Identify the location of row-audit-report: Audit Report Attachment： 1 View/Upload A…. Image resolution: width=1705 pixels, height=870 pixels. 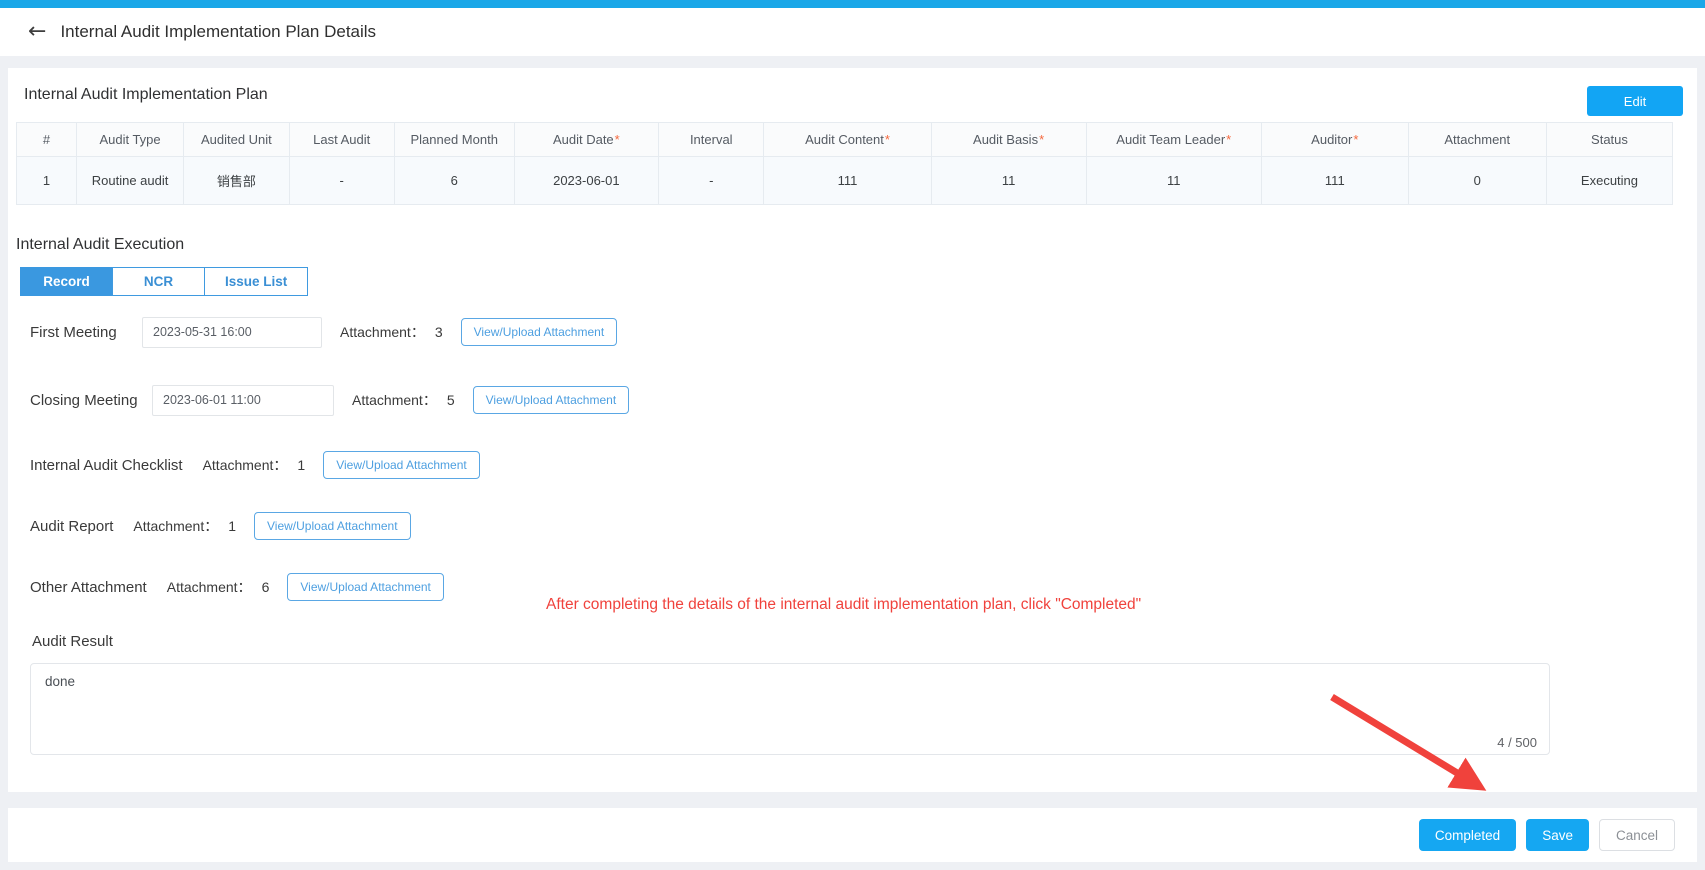
(220, 526).